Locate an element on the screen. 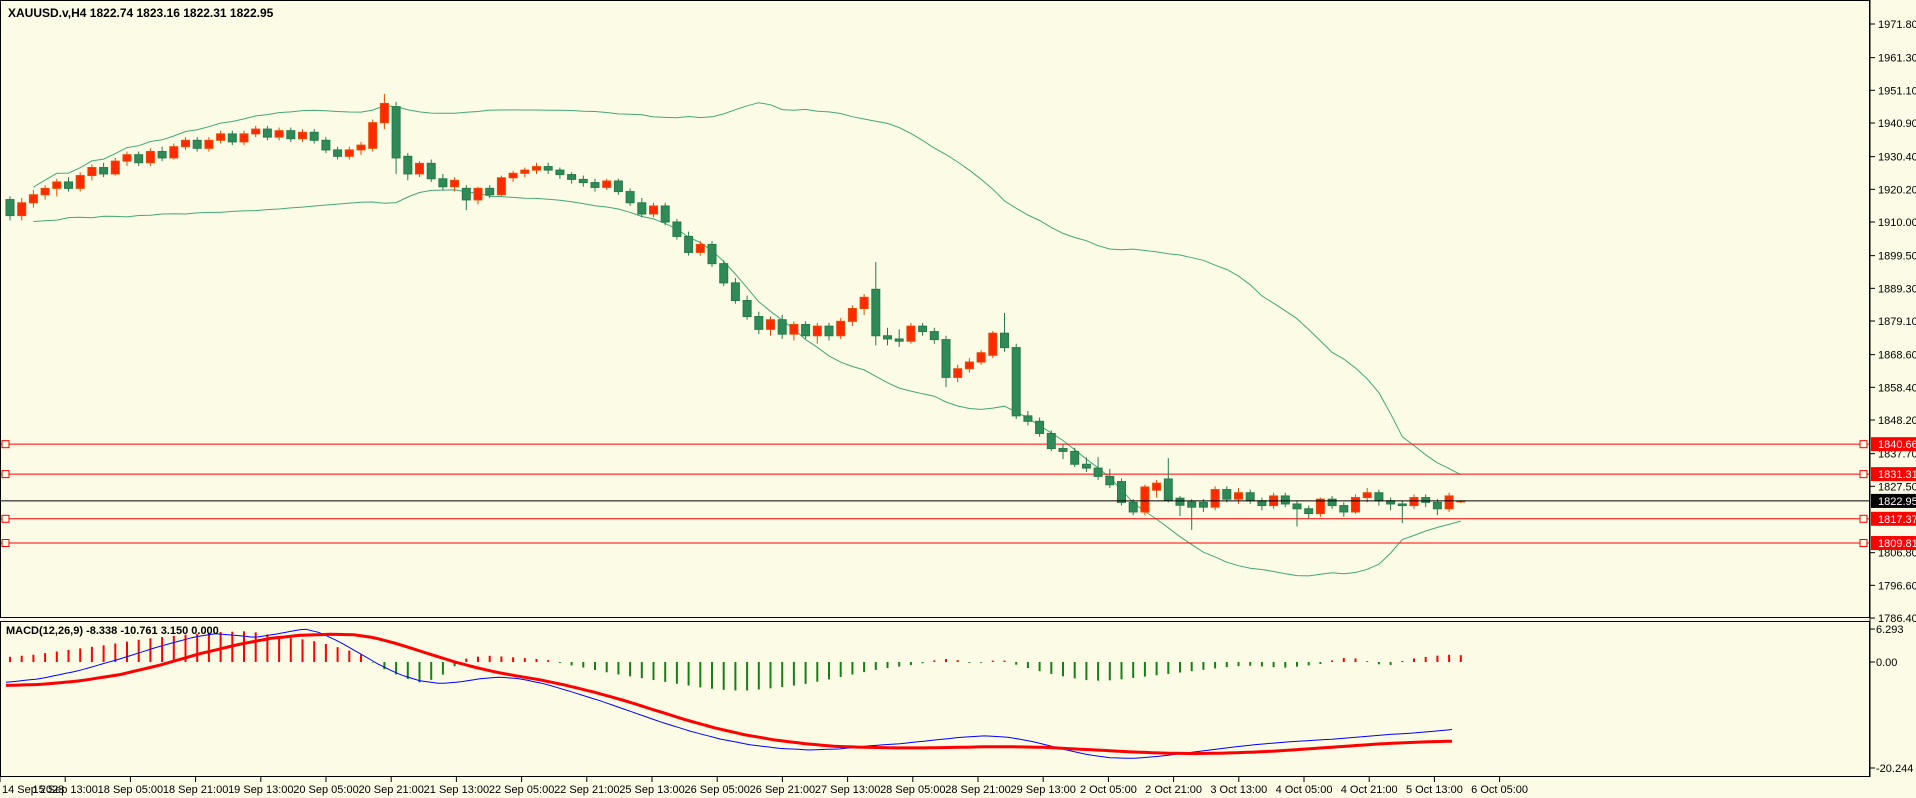  price-axis-label: 1889.30 is located at coordinates (1897, 289).